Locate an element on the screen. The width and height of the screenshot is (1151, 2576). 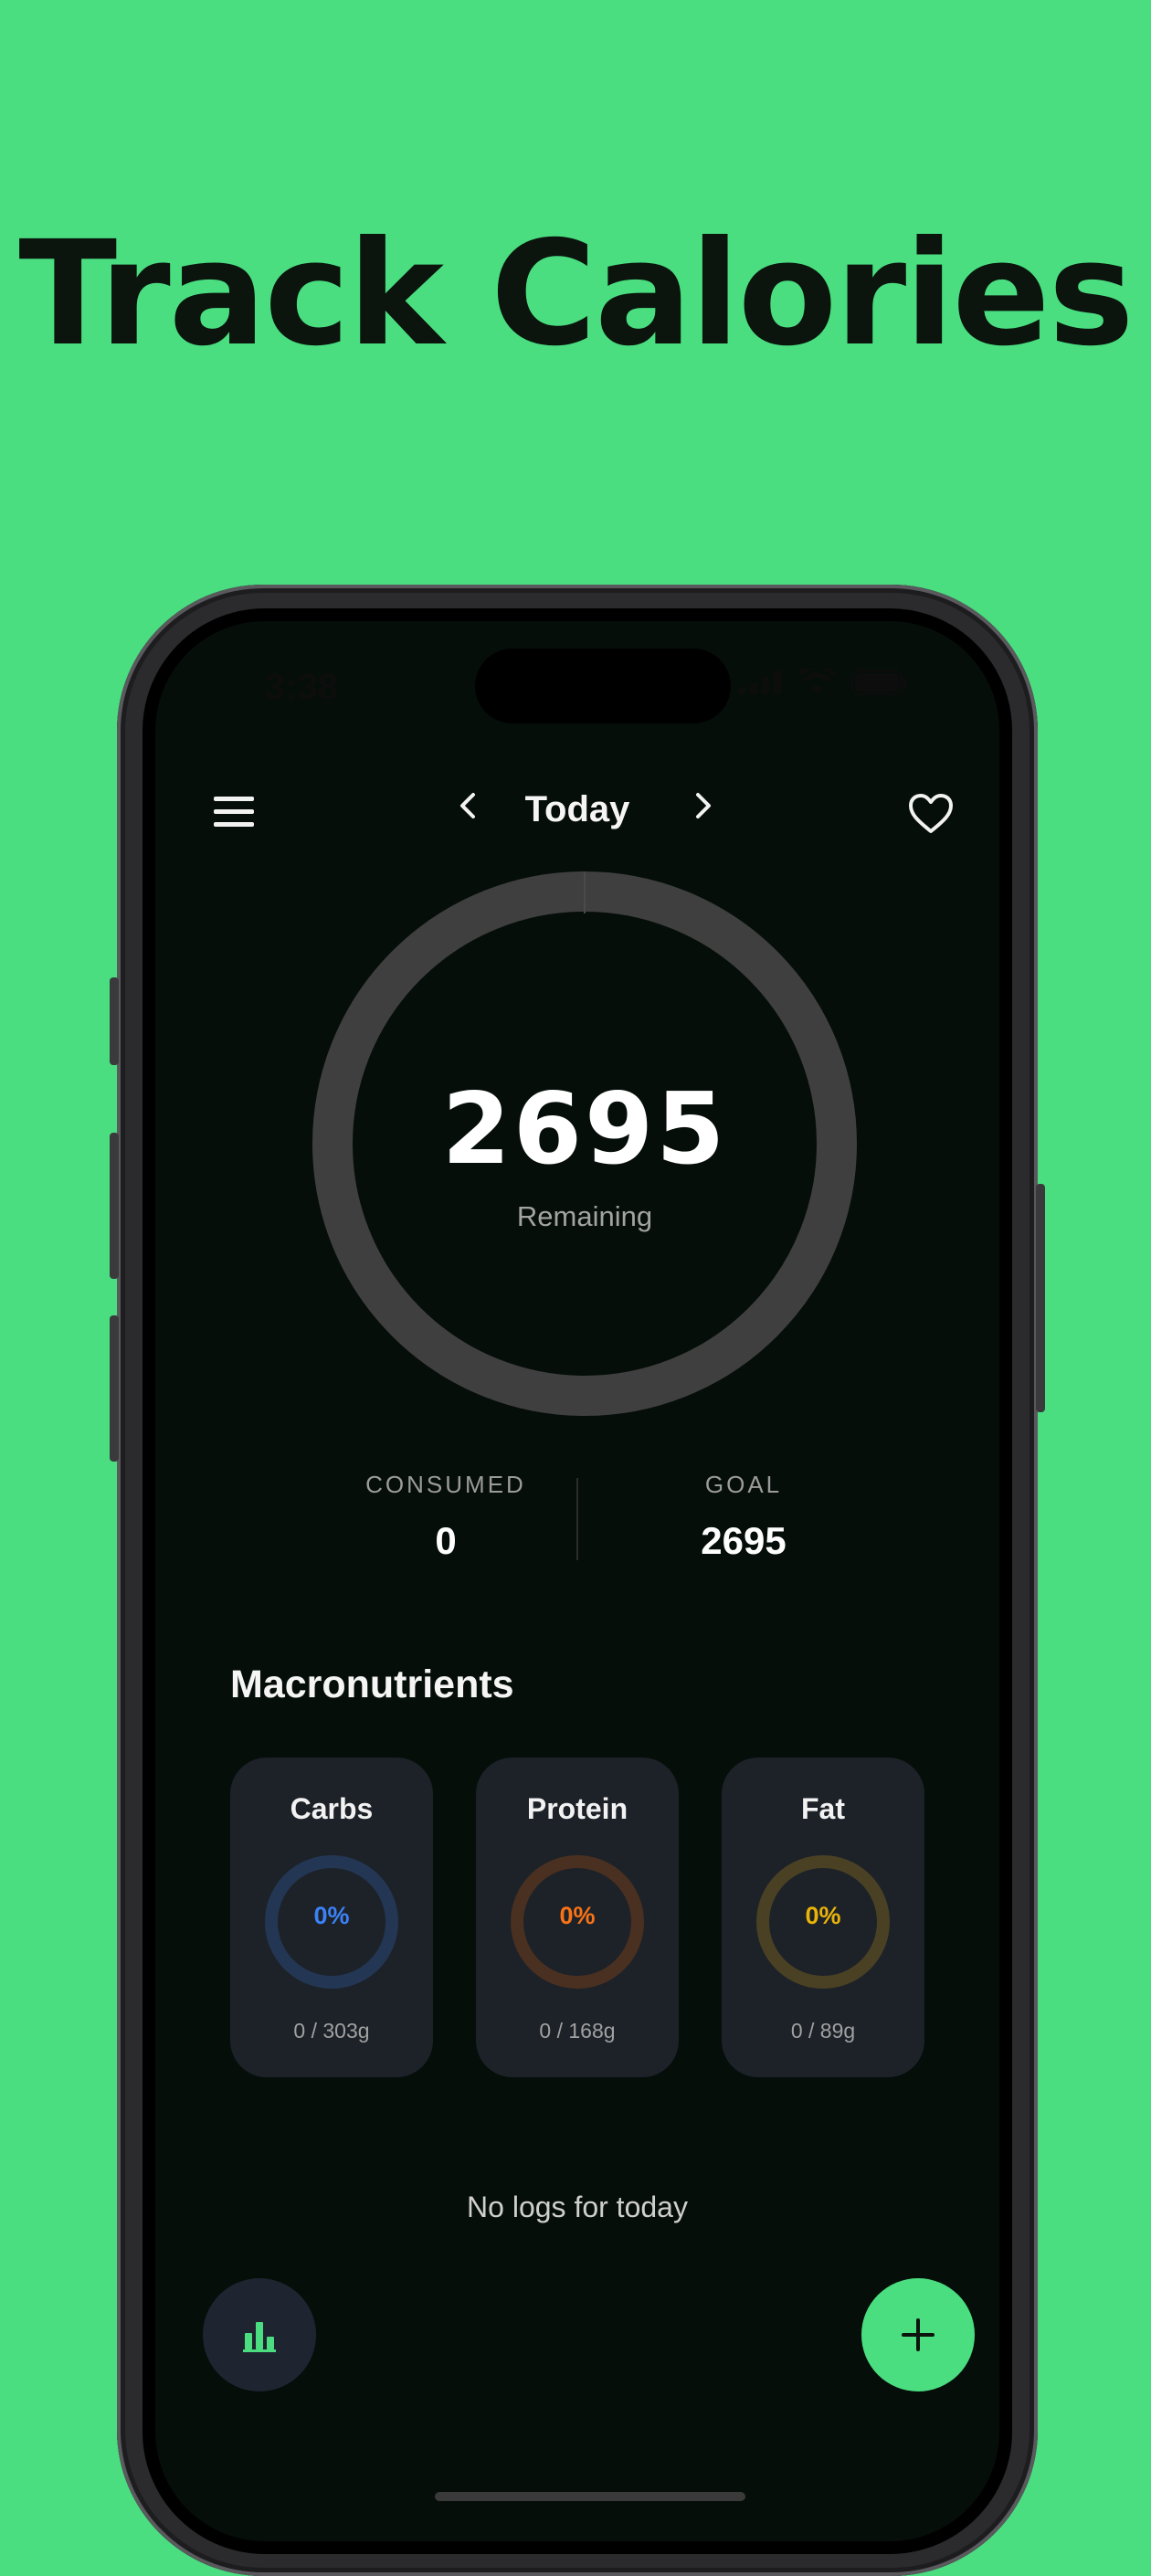
macro-name: Protein is located at coordinates (577, 1808).